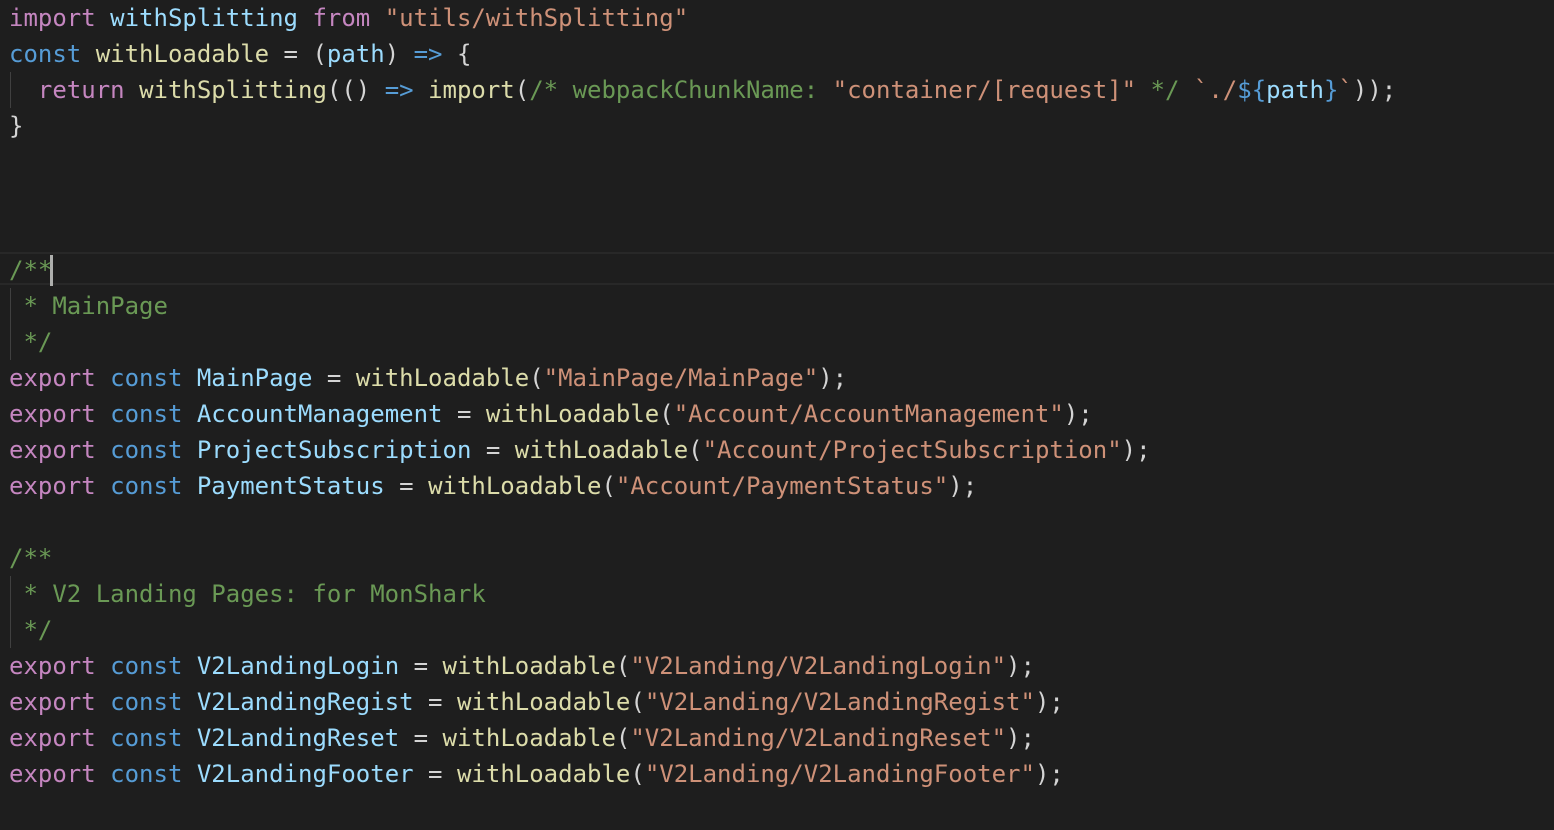 This screenshot has width=1554, height=830. I want to click on code-token: }, so click(16, 126).